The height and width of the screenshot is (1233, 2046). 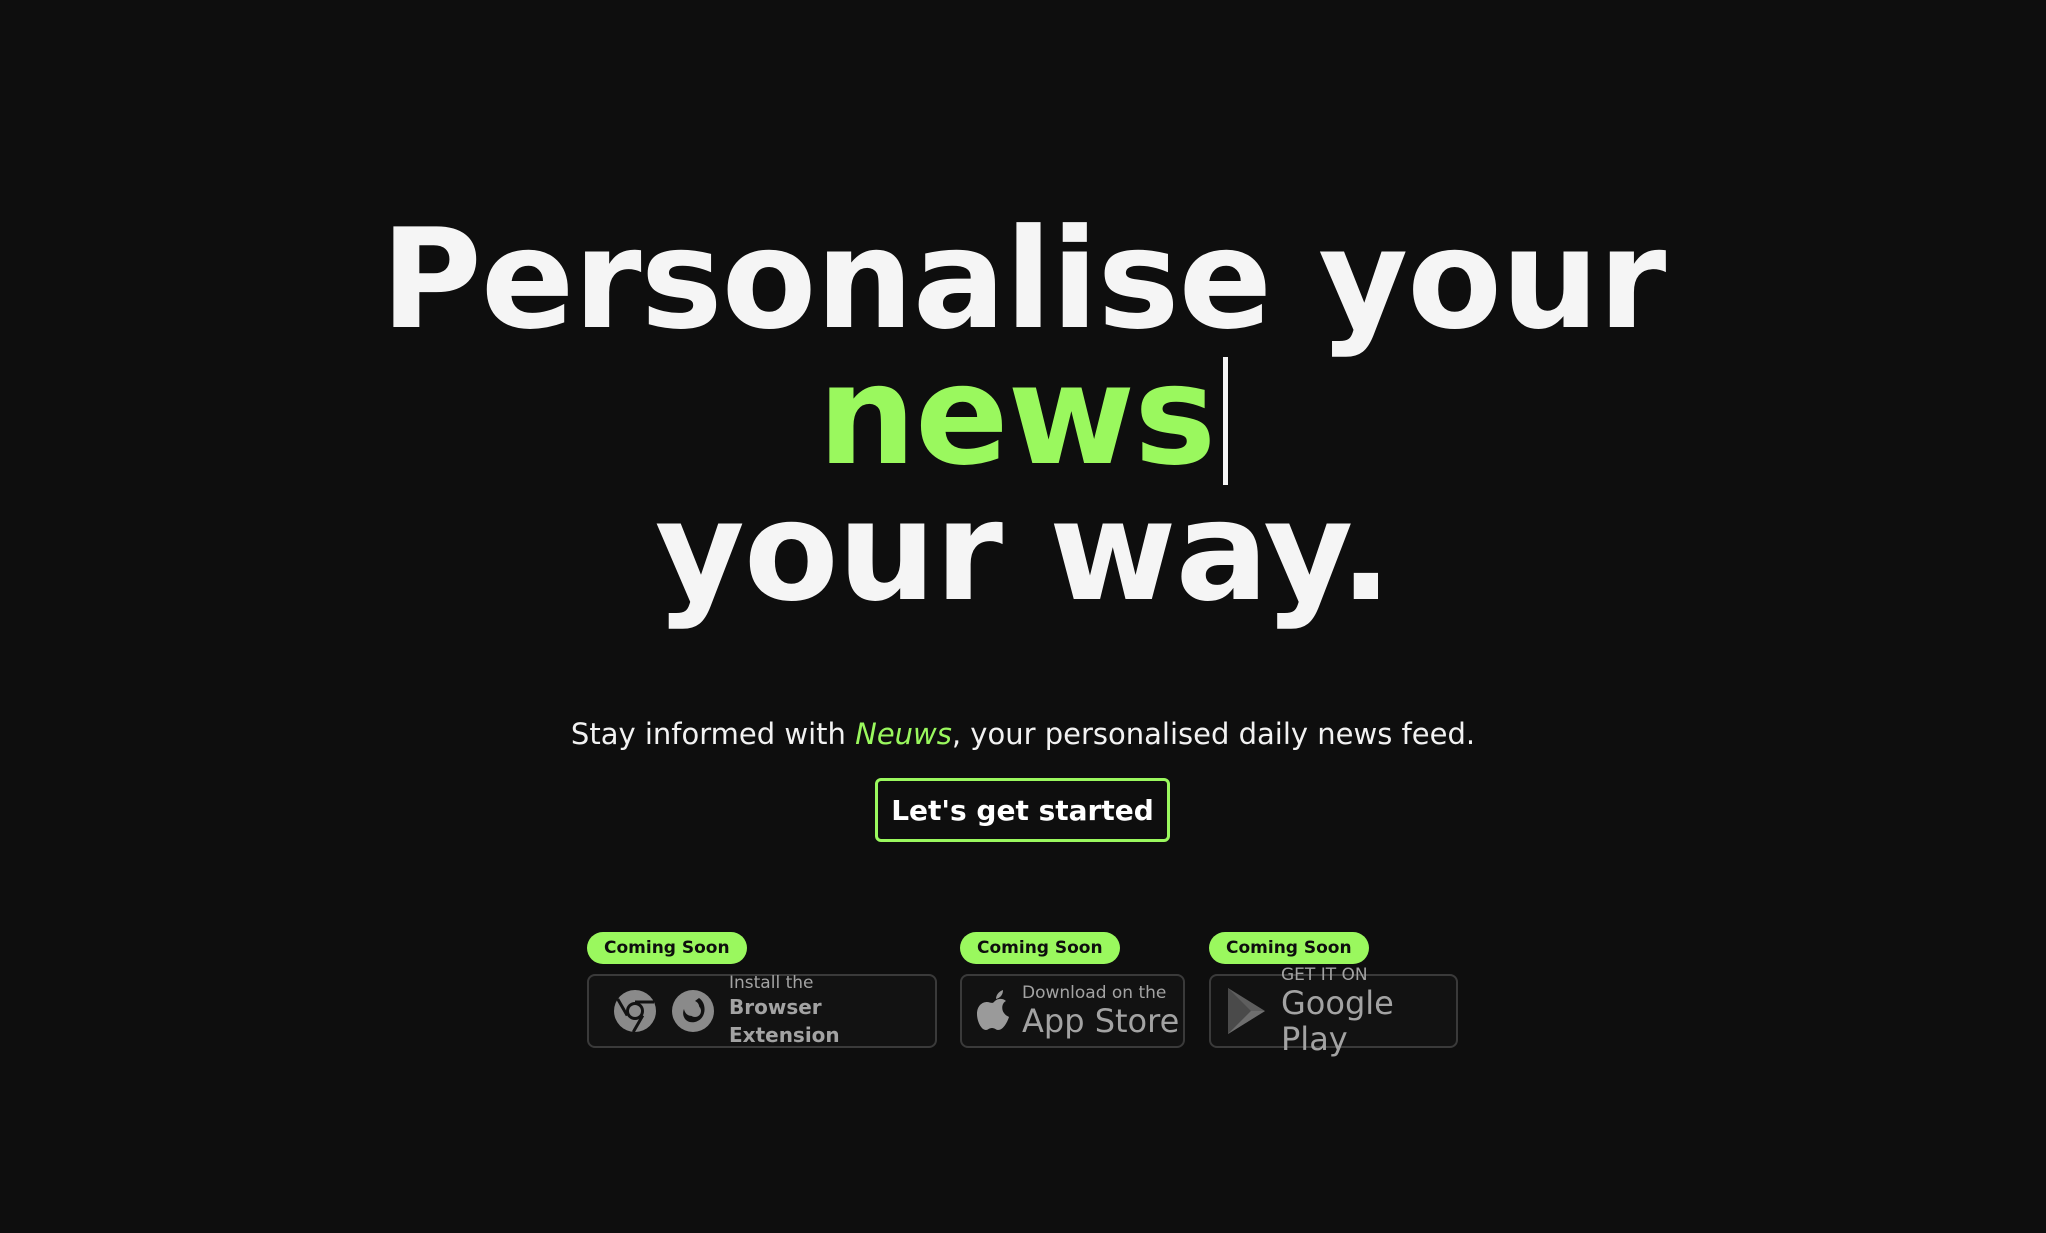 I want to click on extension-big-text: Browser Extension, so click(x=784, y=1021).